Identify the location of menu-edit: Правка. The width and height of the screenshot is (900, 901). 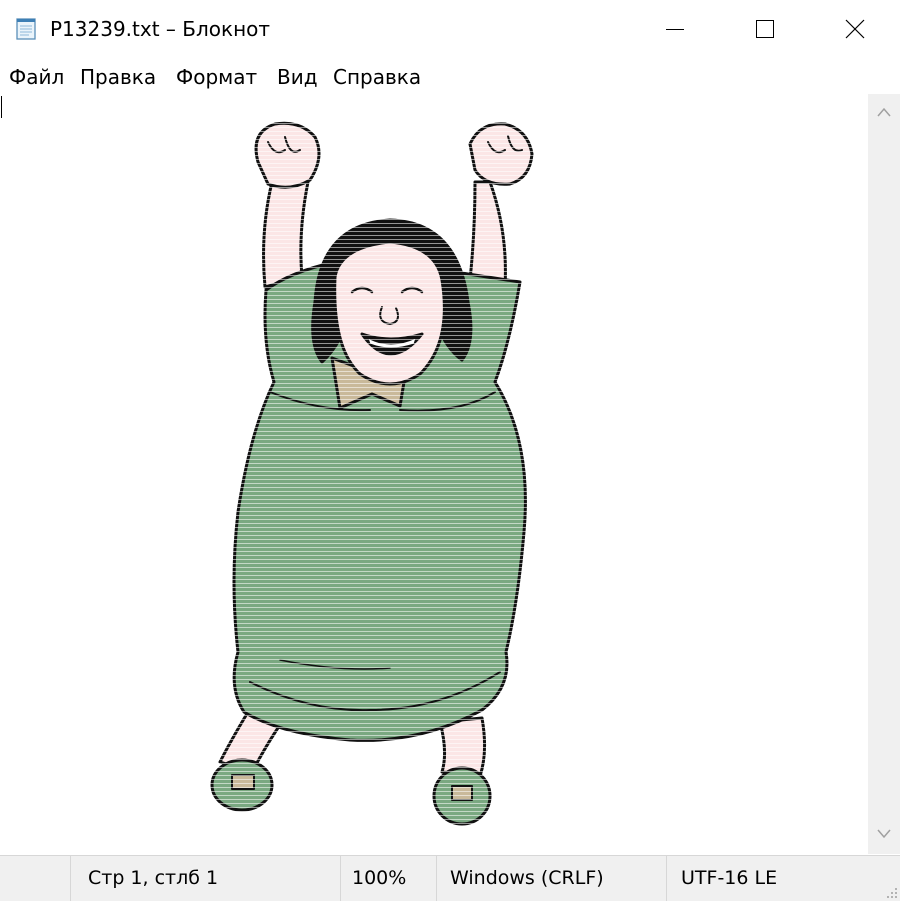
(118, 77).